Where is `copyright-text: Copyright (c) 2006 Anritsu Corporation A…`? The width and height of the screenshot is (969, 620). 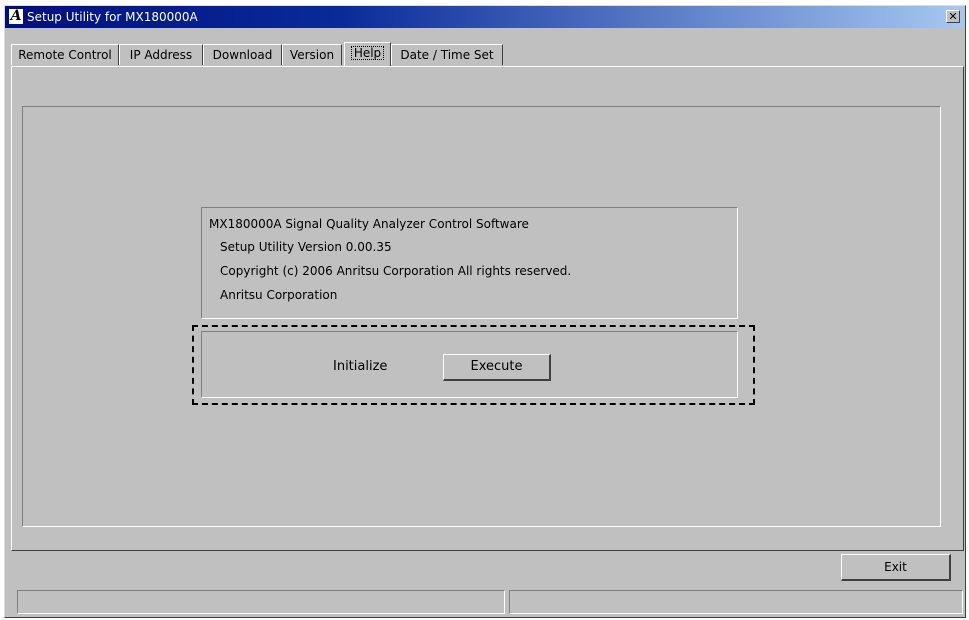
copyright-text: Copyright (c) 2006 Anritsu Corporation A… is located at coordinates (396, 271).